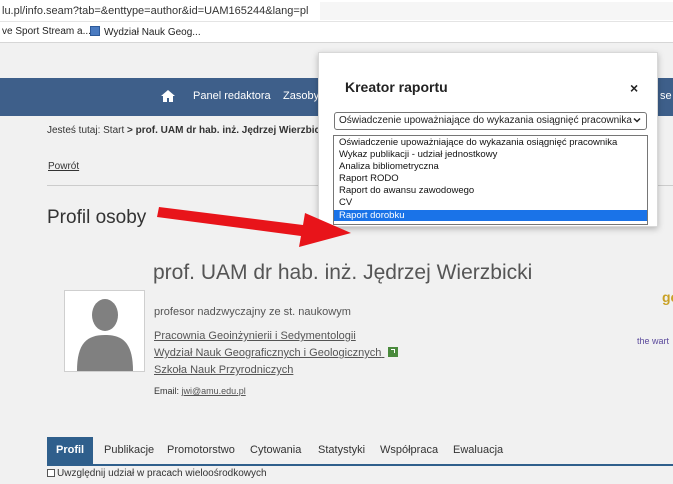 The image size is (673, 484). Describe the element at coordinates (255, 336) in the screenshot. I see `unit-link-pracownia: Pracownia Geoinżynierii i Sedymentologii` at that location.